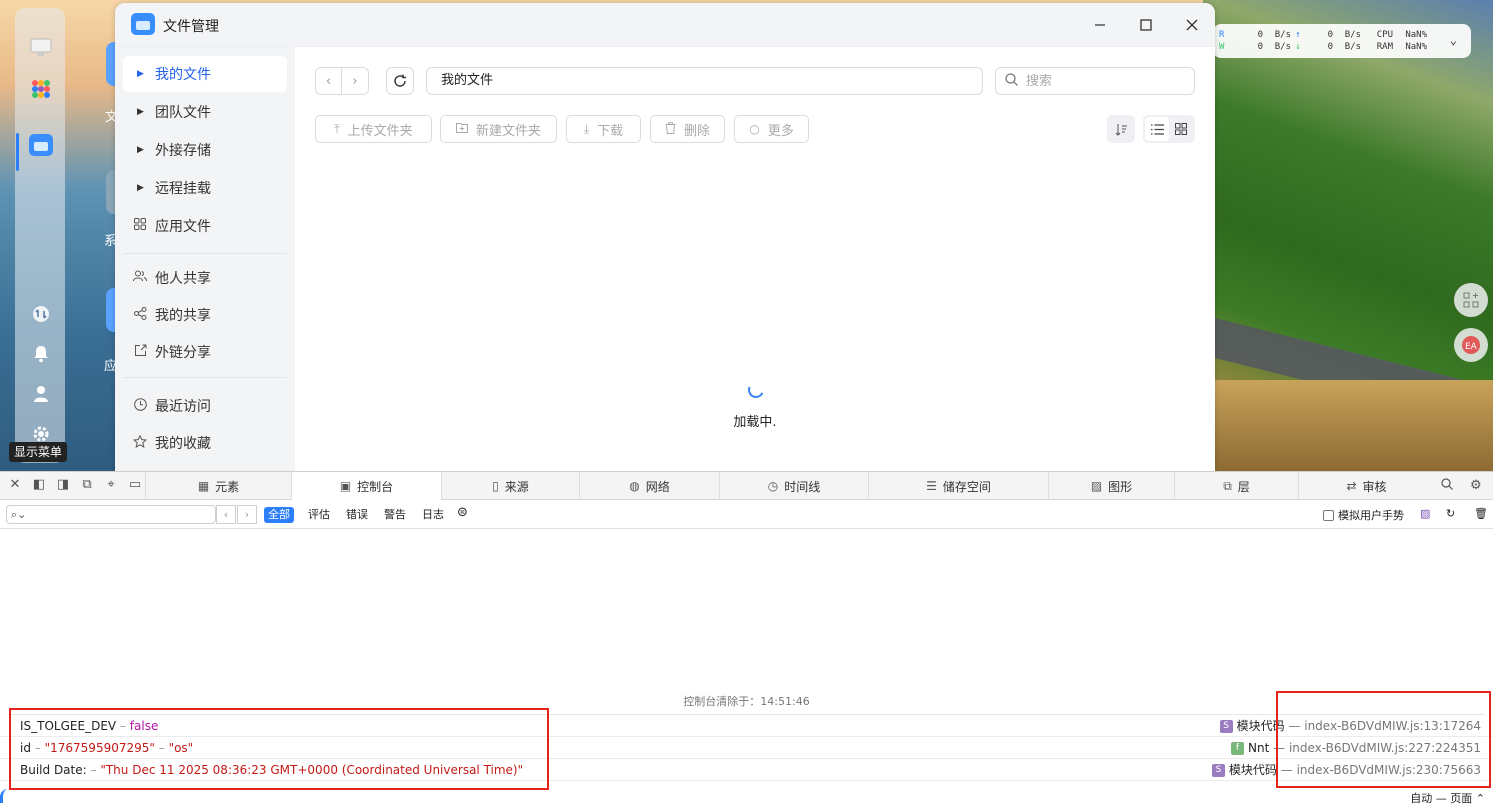 The height and width of the screenshot is (807, 1493). What do you see at coordinates (1476, 485) in the screenshot?
I see `settings-gear-icon: ⚙` at bounding box center [1476, 485].